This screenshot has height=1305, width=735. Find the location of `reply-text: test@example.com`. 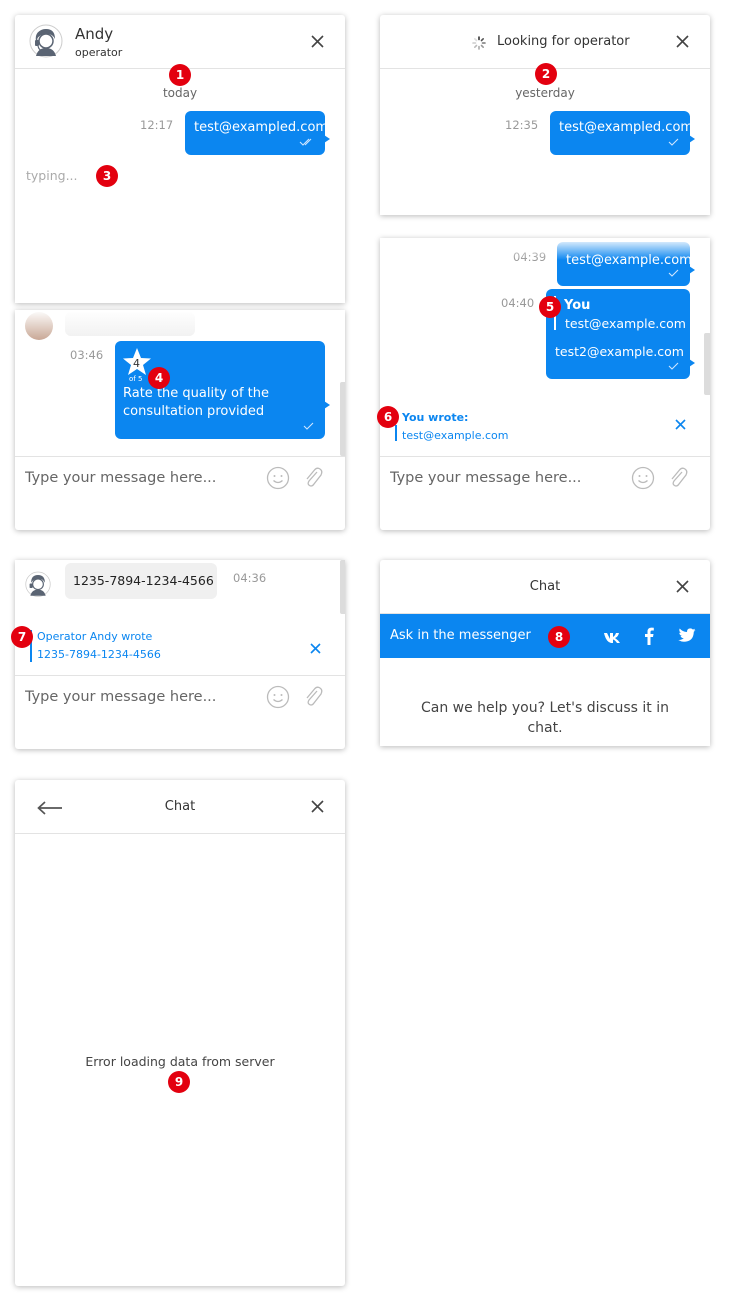

reply-text: test@example.com is located at coordinates (455, 435).